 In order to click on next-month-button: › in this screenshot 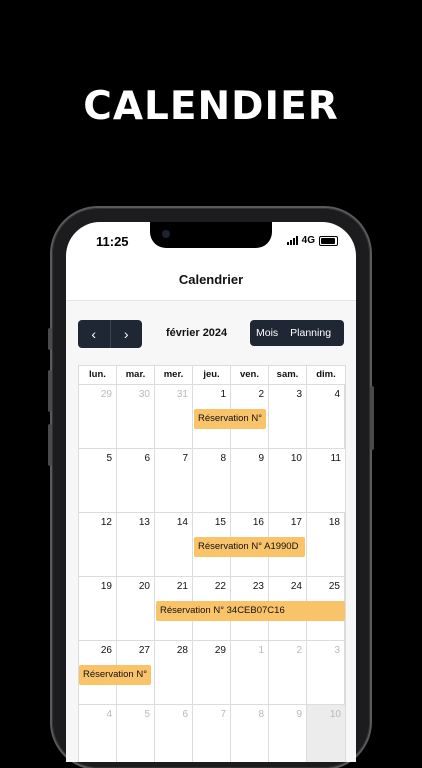, I will do `click(127, 334)`.